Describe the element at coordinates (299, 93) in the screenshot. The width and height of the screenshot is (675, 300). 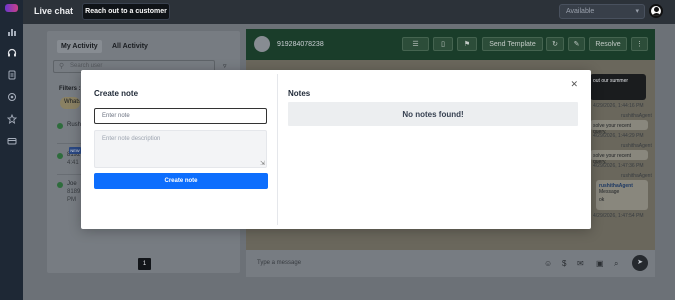
I see `notes-title: Notes` at that location.